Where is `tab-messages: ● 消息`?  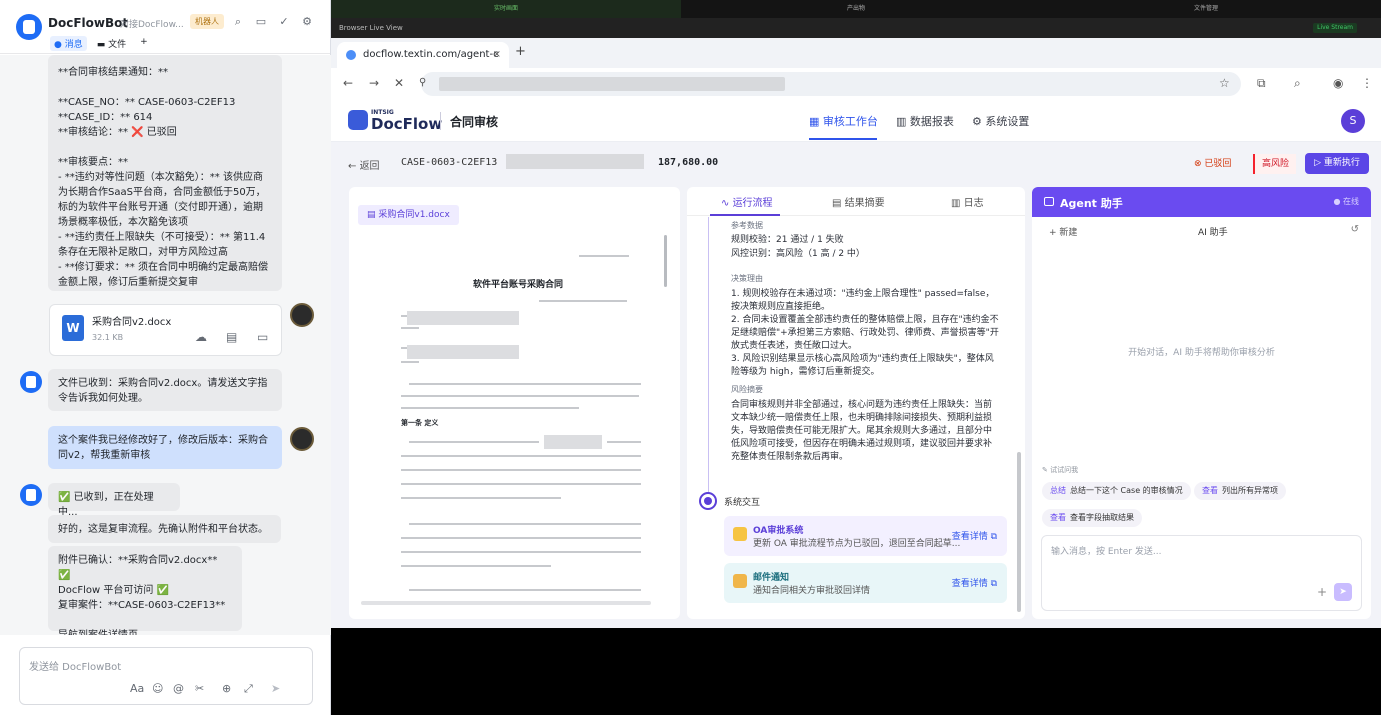
tab-messages: ● 消息 is located at coordinates (68, 43).